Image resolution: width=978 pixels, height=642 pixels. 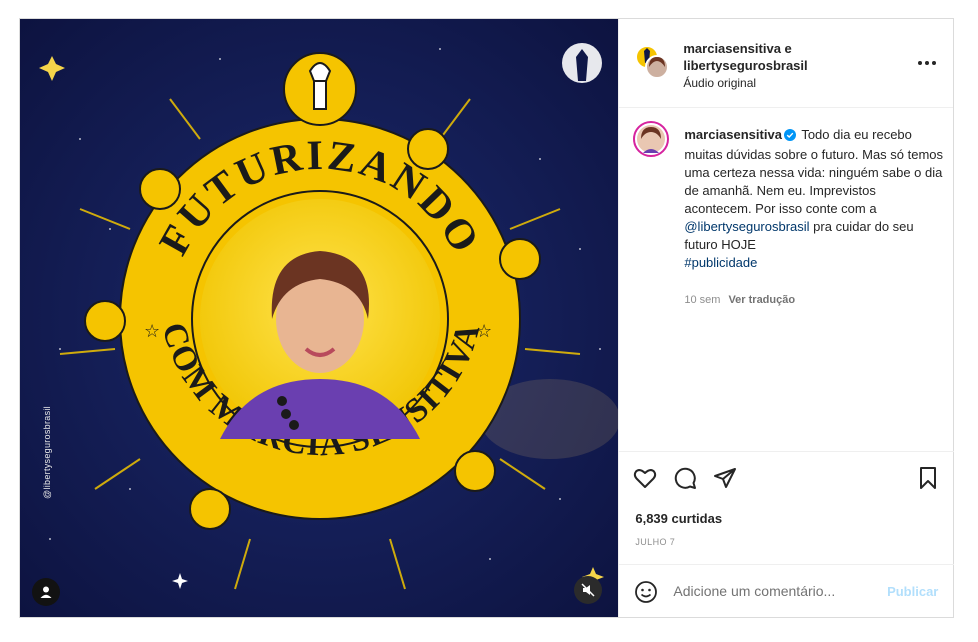 What do you see at coordinates (745, 48) in the screenshot?
I see `author-line-1: marciasensitiva e` at bounding box center [745, 48].